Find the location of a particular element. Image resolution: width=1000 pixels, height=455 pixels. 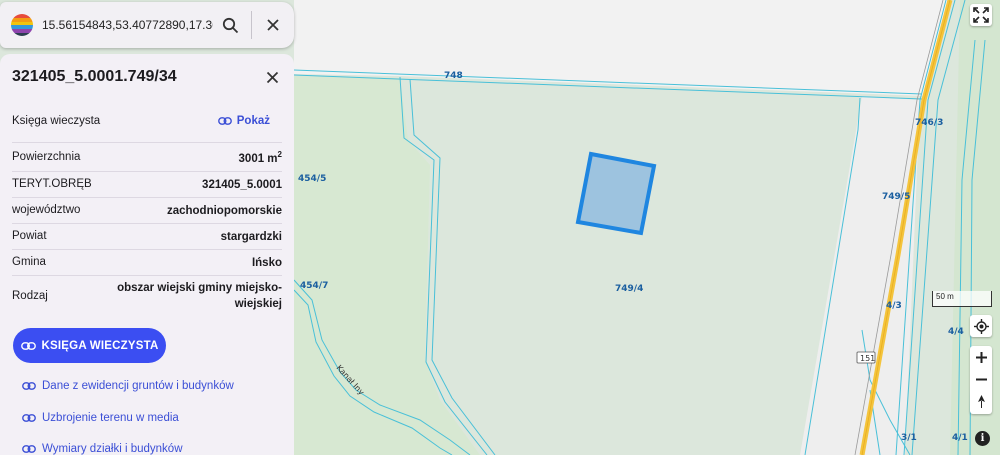

fullscreen-icon is located at coordinates (981, 15).